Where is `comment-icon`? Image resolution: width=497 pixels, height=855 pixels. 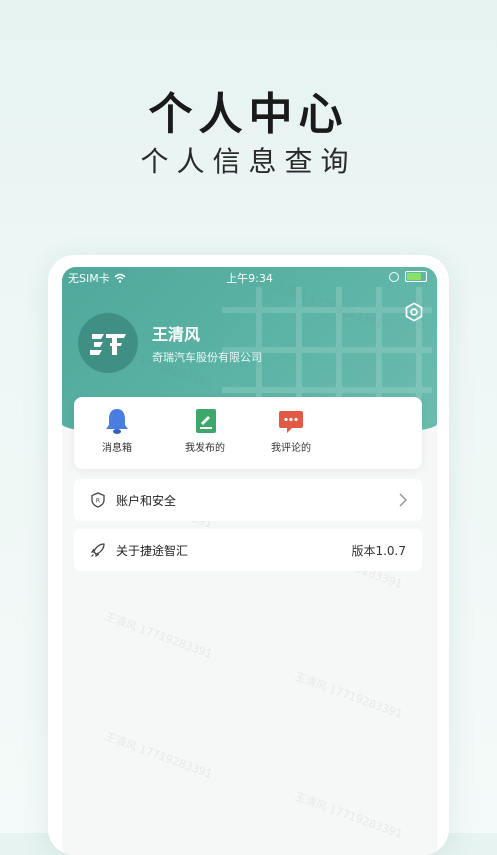
comment-icon is located at coordinates (291, 422).